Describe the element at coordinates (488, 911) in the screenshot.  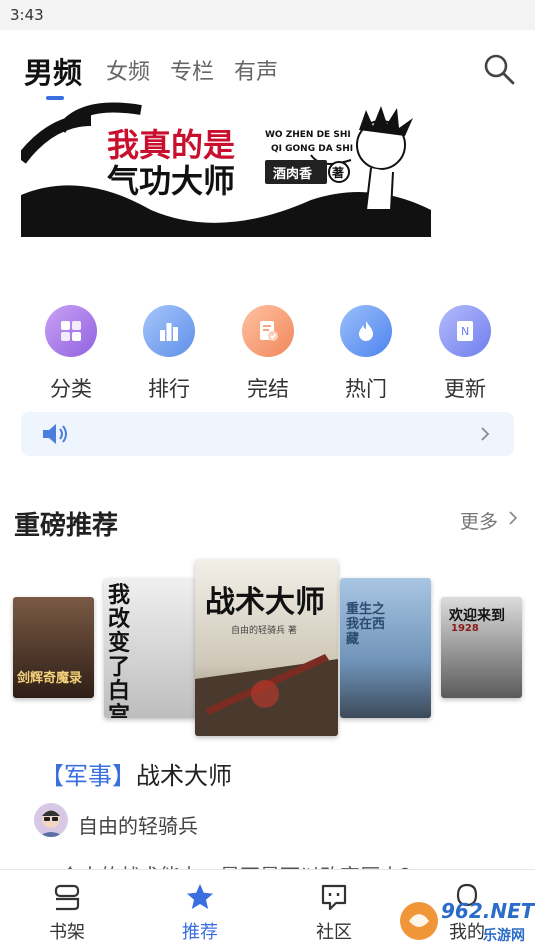
I see `watermark-text: 962.NET` at that location.